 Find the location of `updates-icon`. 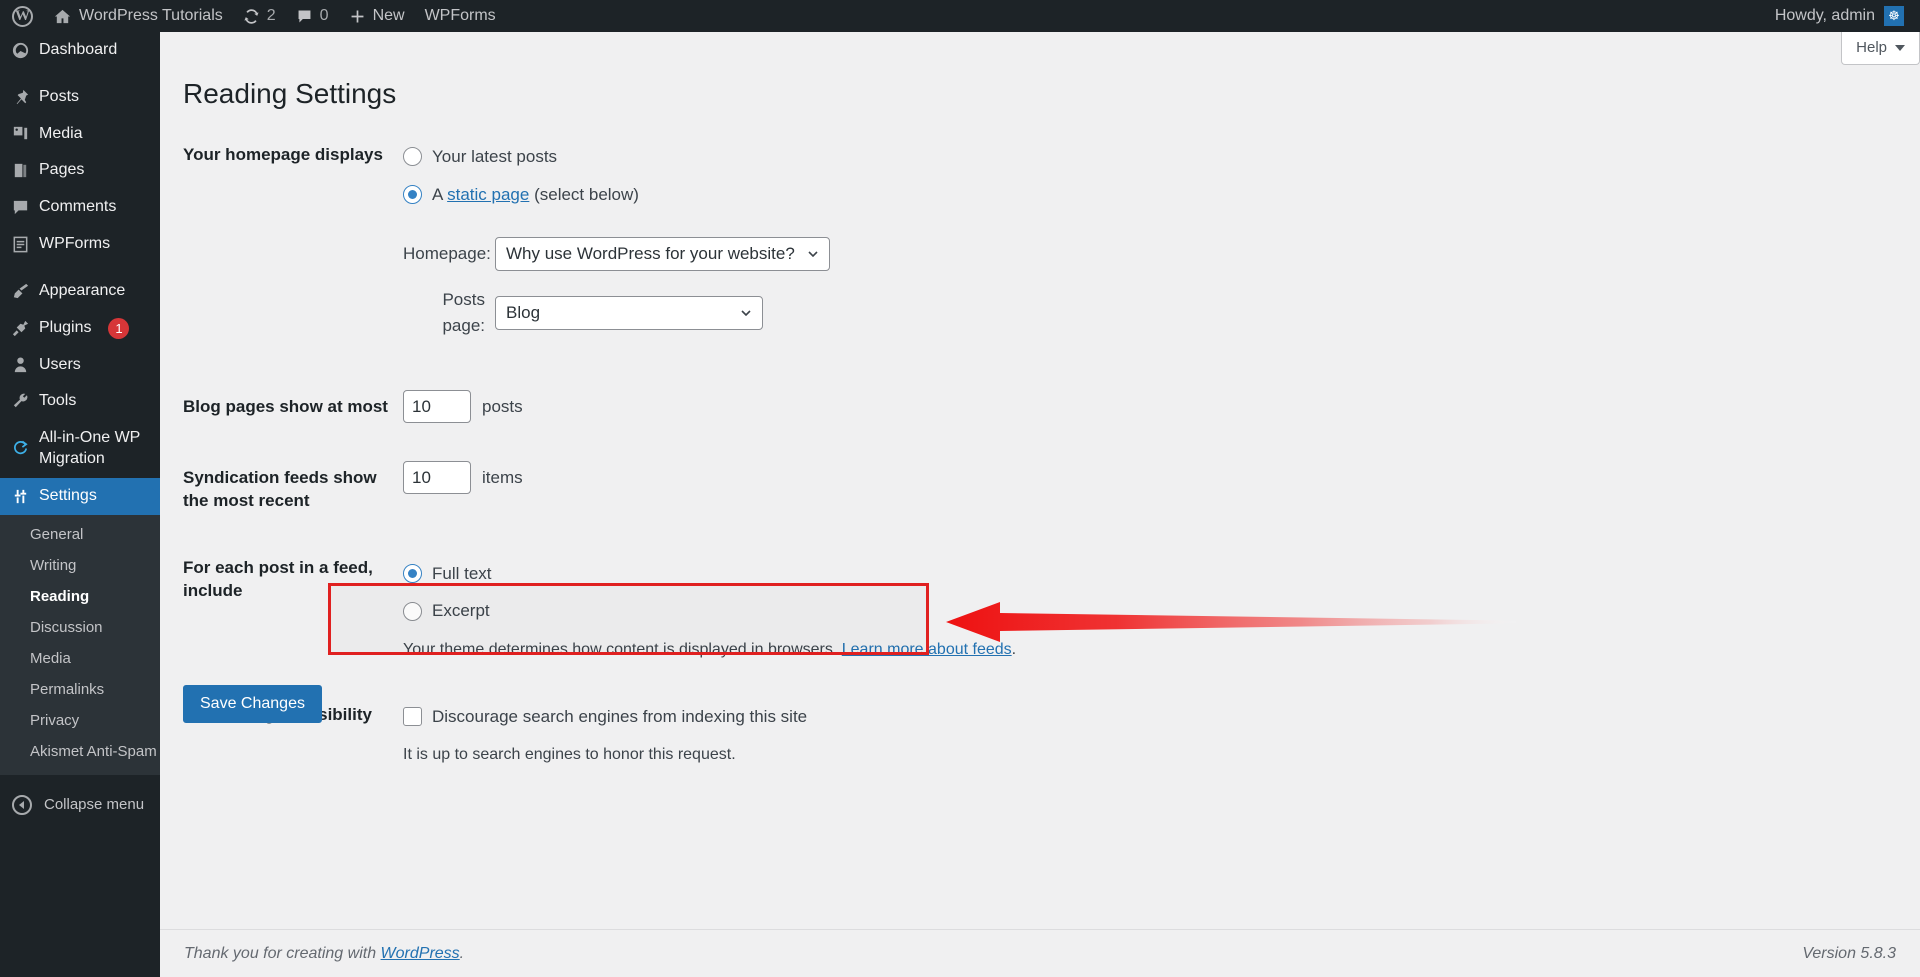

updates-icon is located at coordinates (251, 16).